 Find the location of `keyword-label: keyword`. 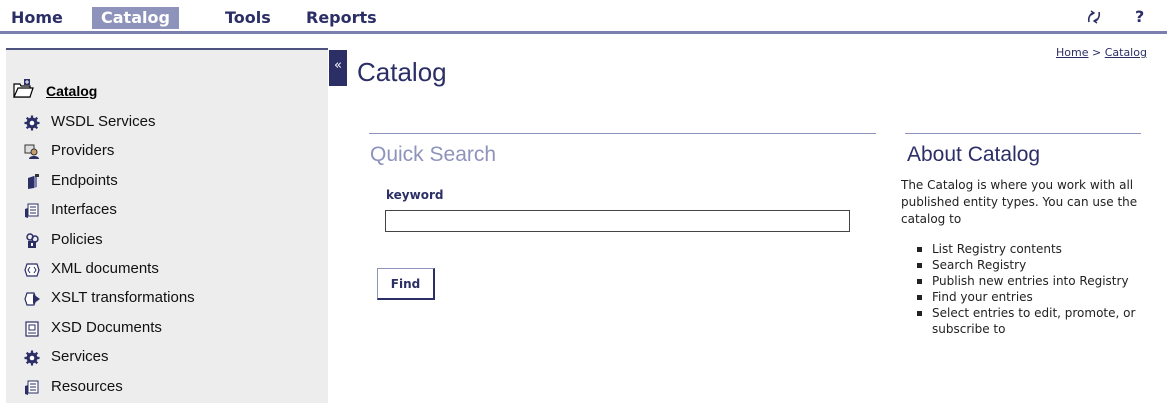

keyword-label: keyword is located at coordinates (415, 195).